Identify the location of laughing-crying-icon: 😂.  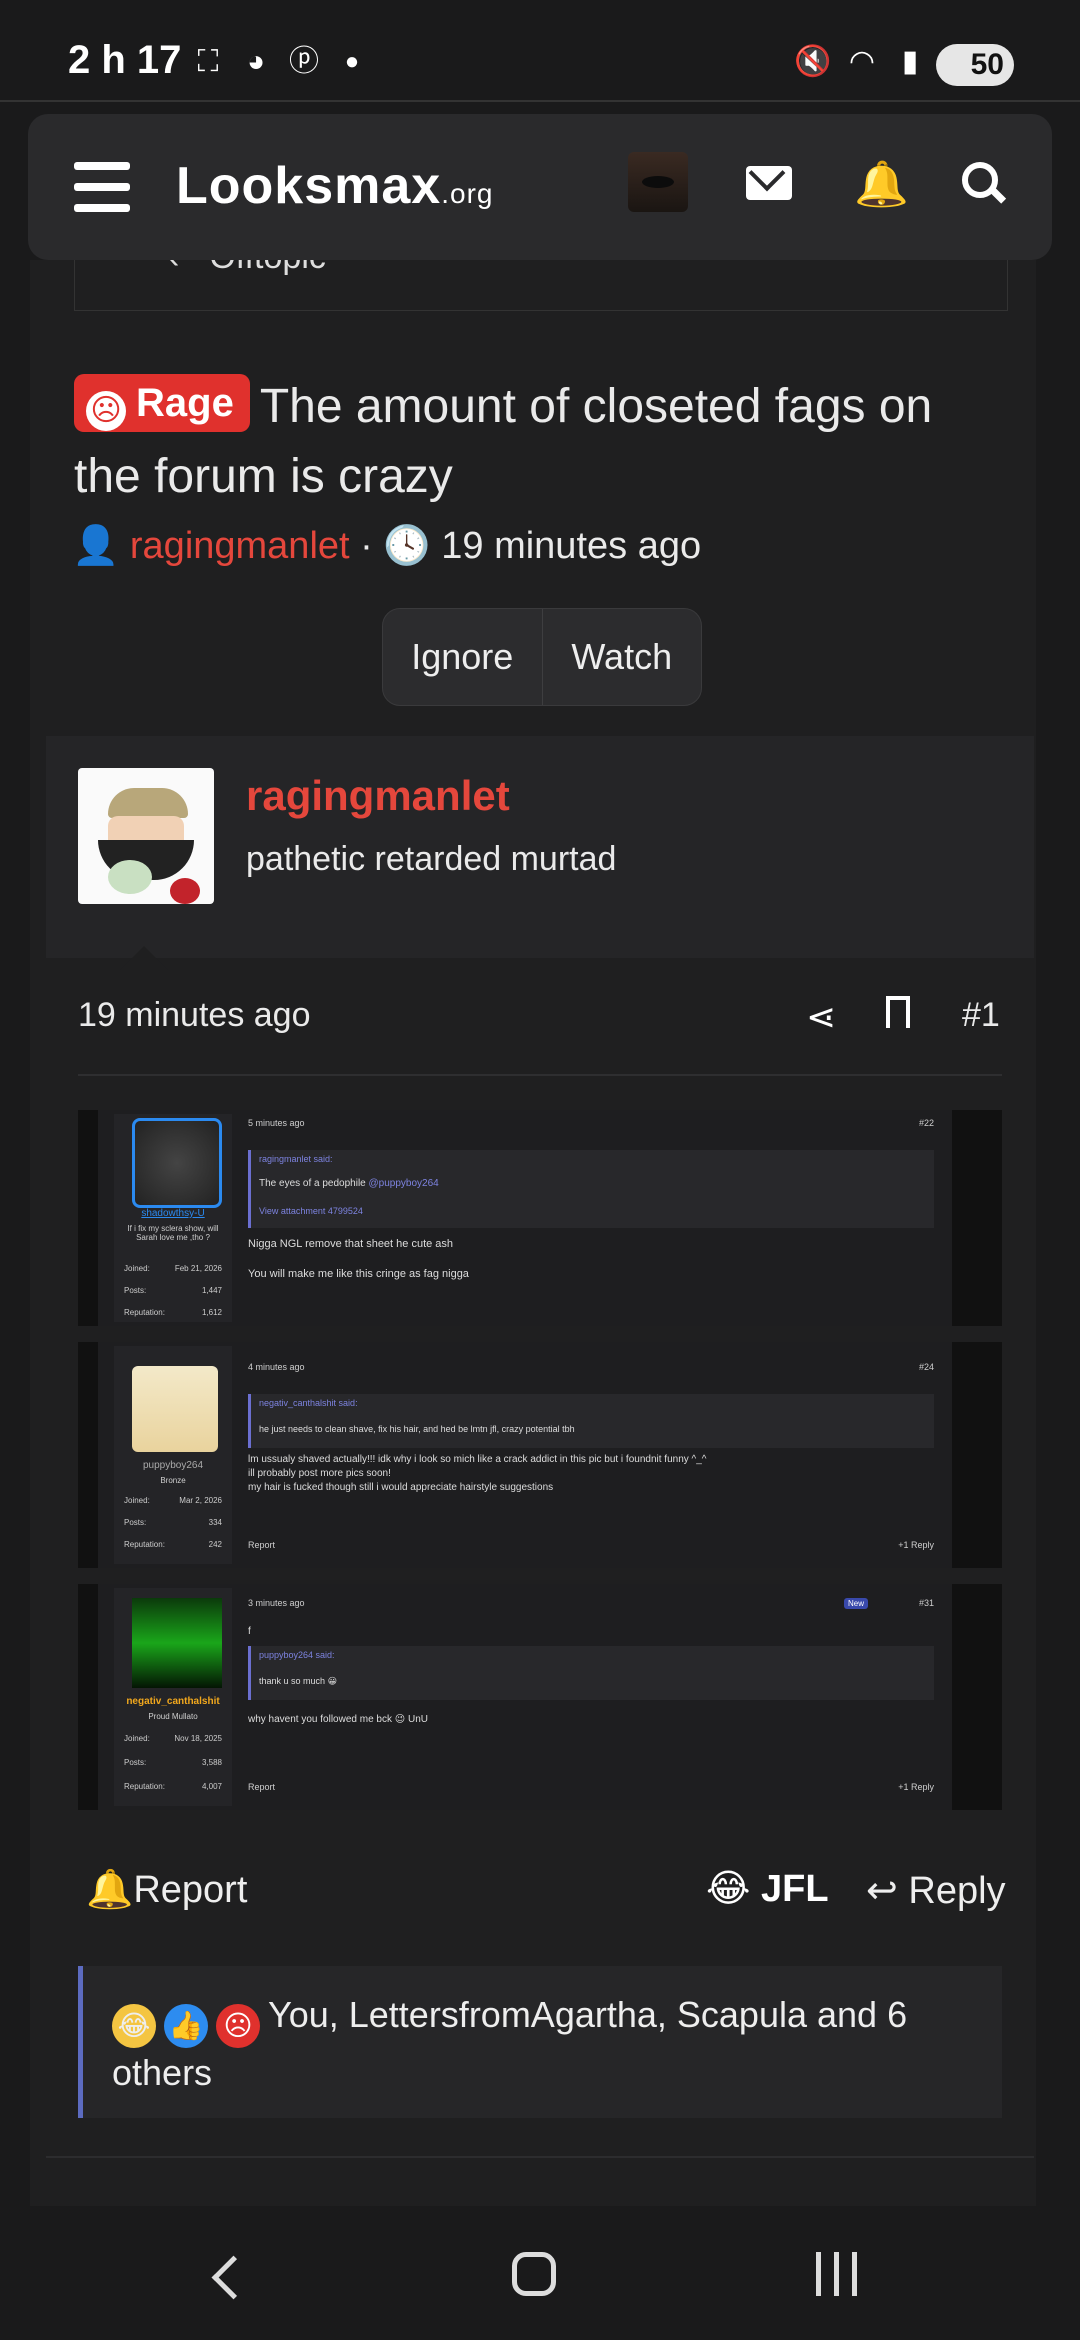
(134, 2026).